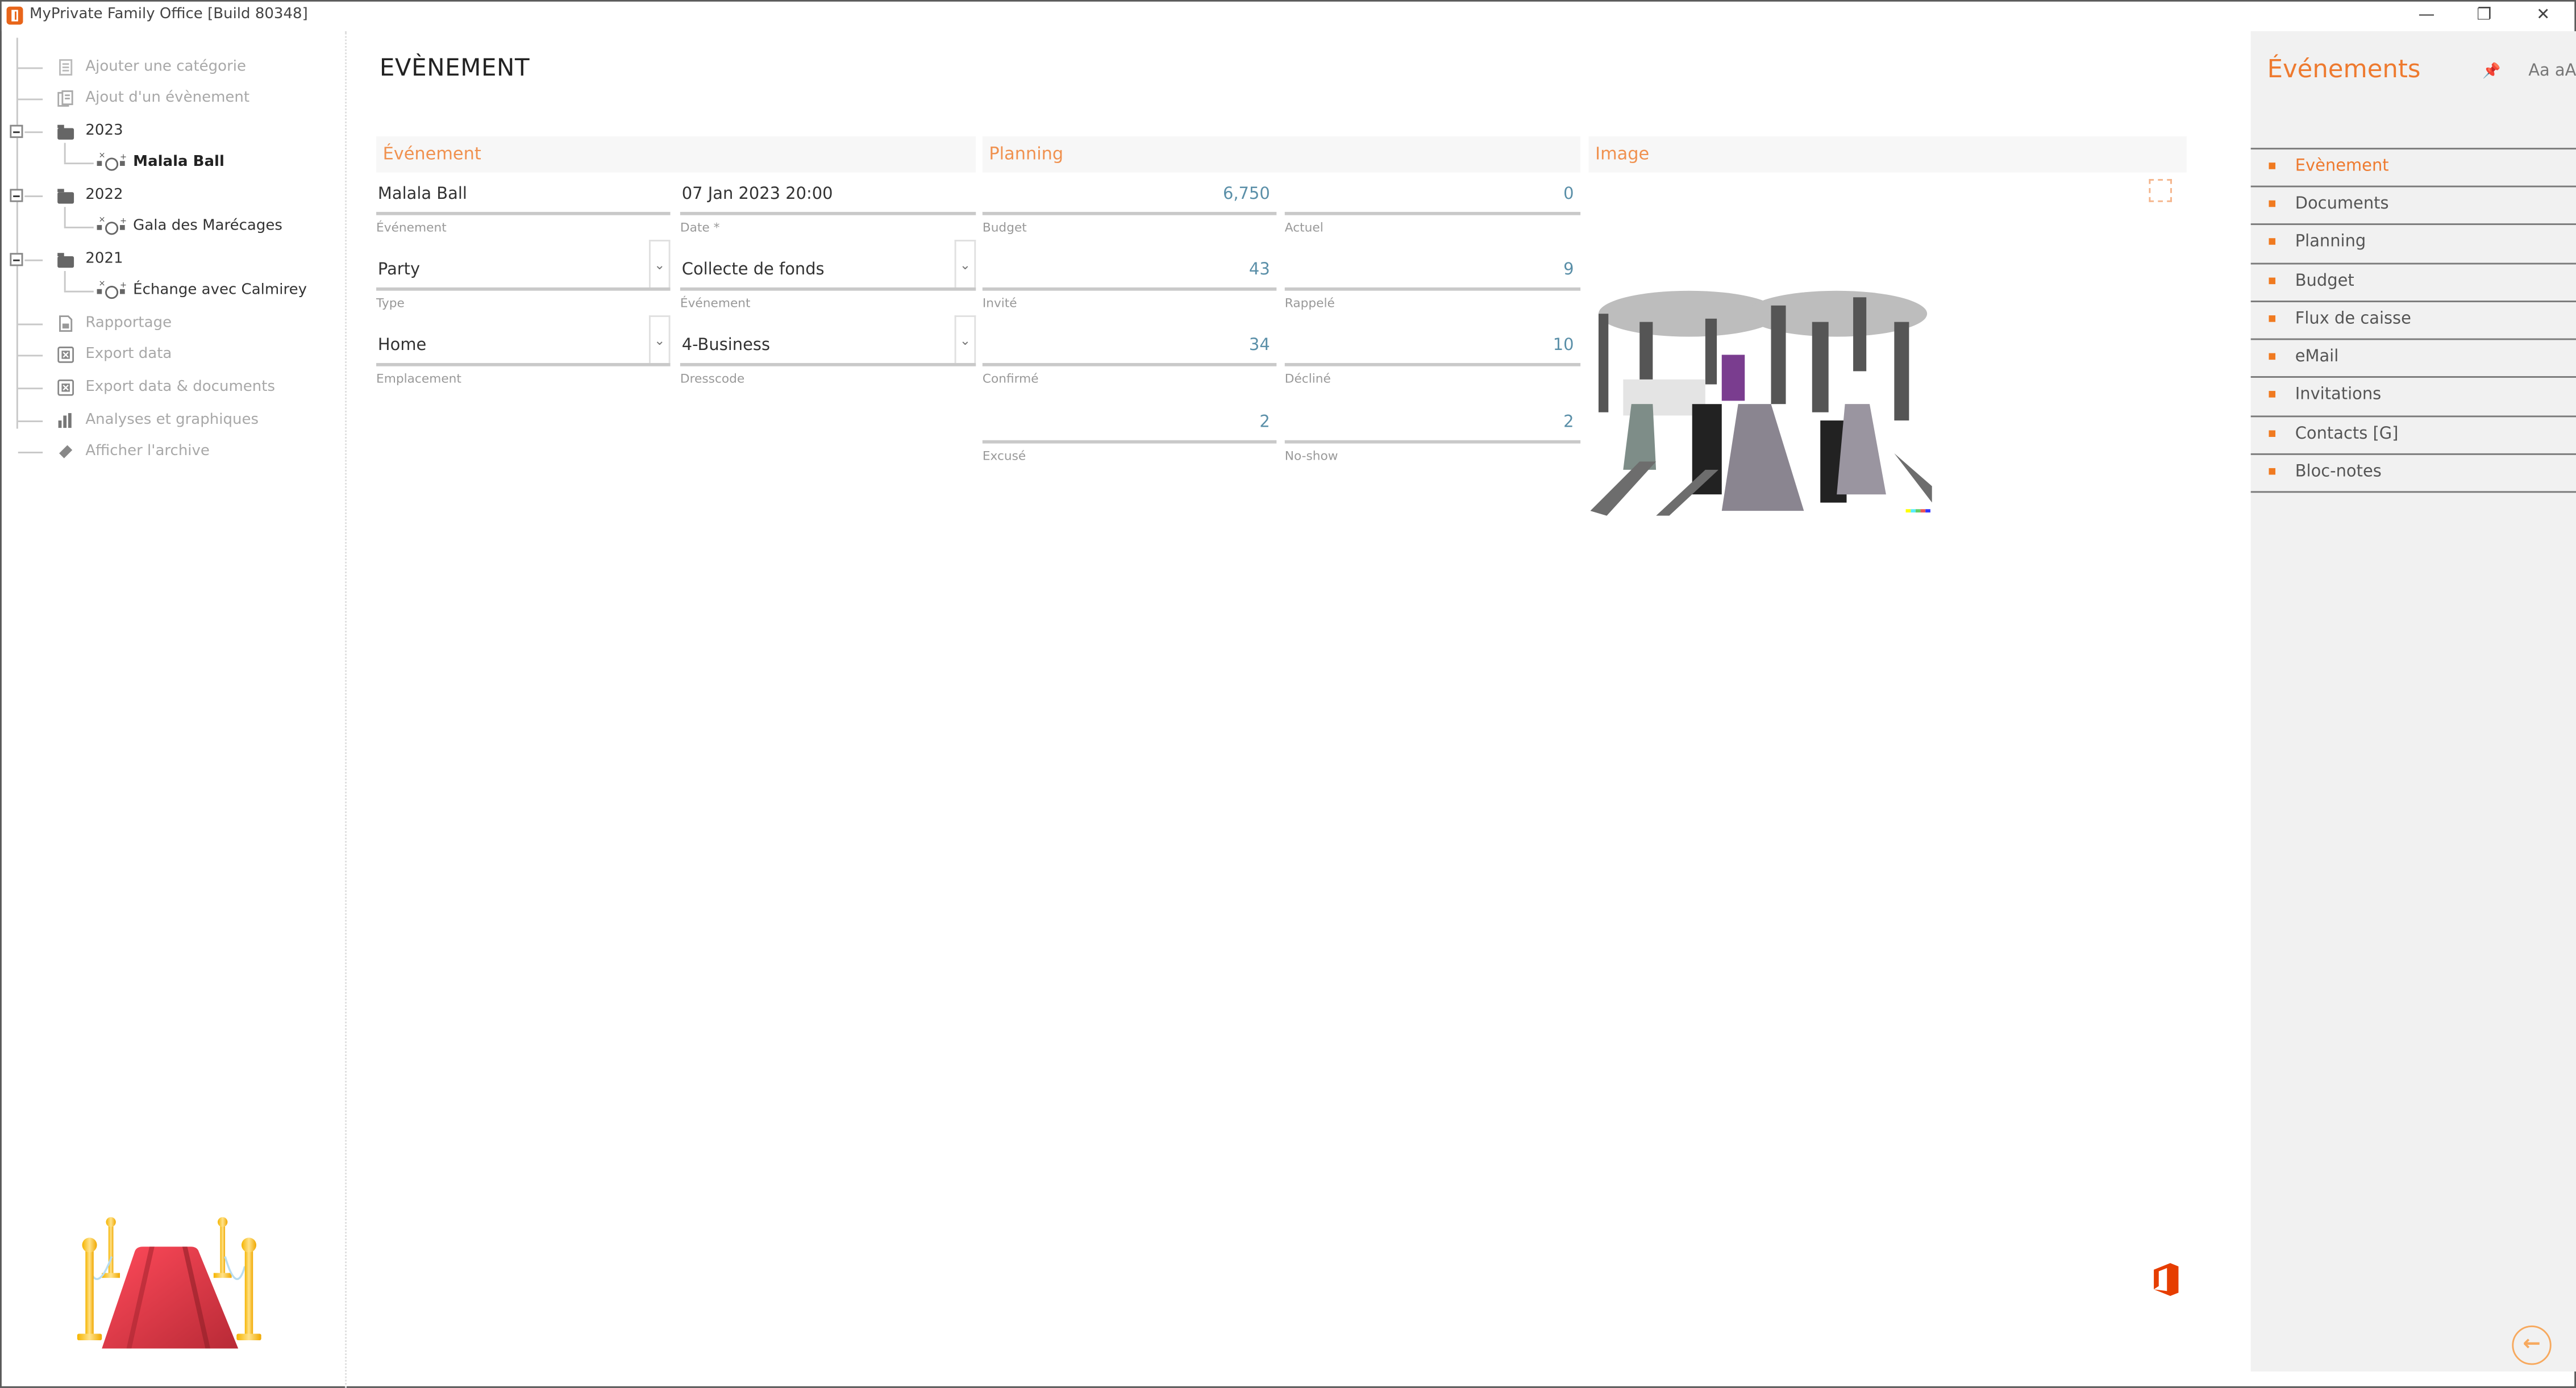 Image resolution: width=2576 pixels, height=1388 pixels. What do you see at coordinates (174, 387) in the screenshot?
I see `tree-item-export-data-documents: Export data & documents` at bounding box center [174, 387].